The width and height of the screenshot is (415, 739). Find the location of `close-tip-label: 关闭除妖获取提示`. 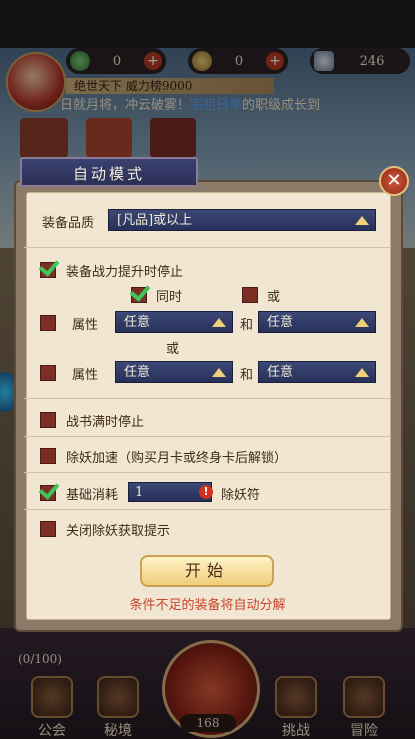

close-tip-label: 关闭除妖获取提示 is located at coordinates (118, 531).